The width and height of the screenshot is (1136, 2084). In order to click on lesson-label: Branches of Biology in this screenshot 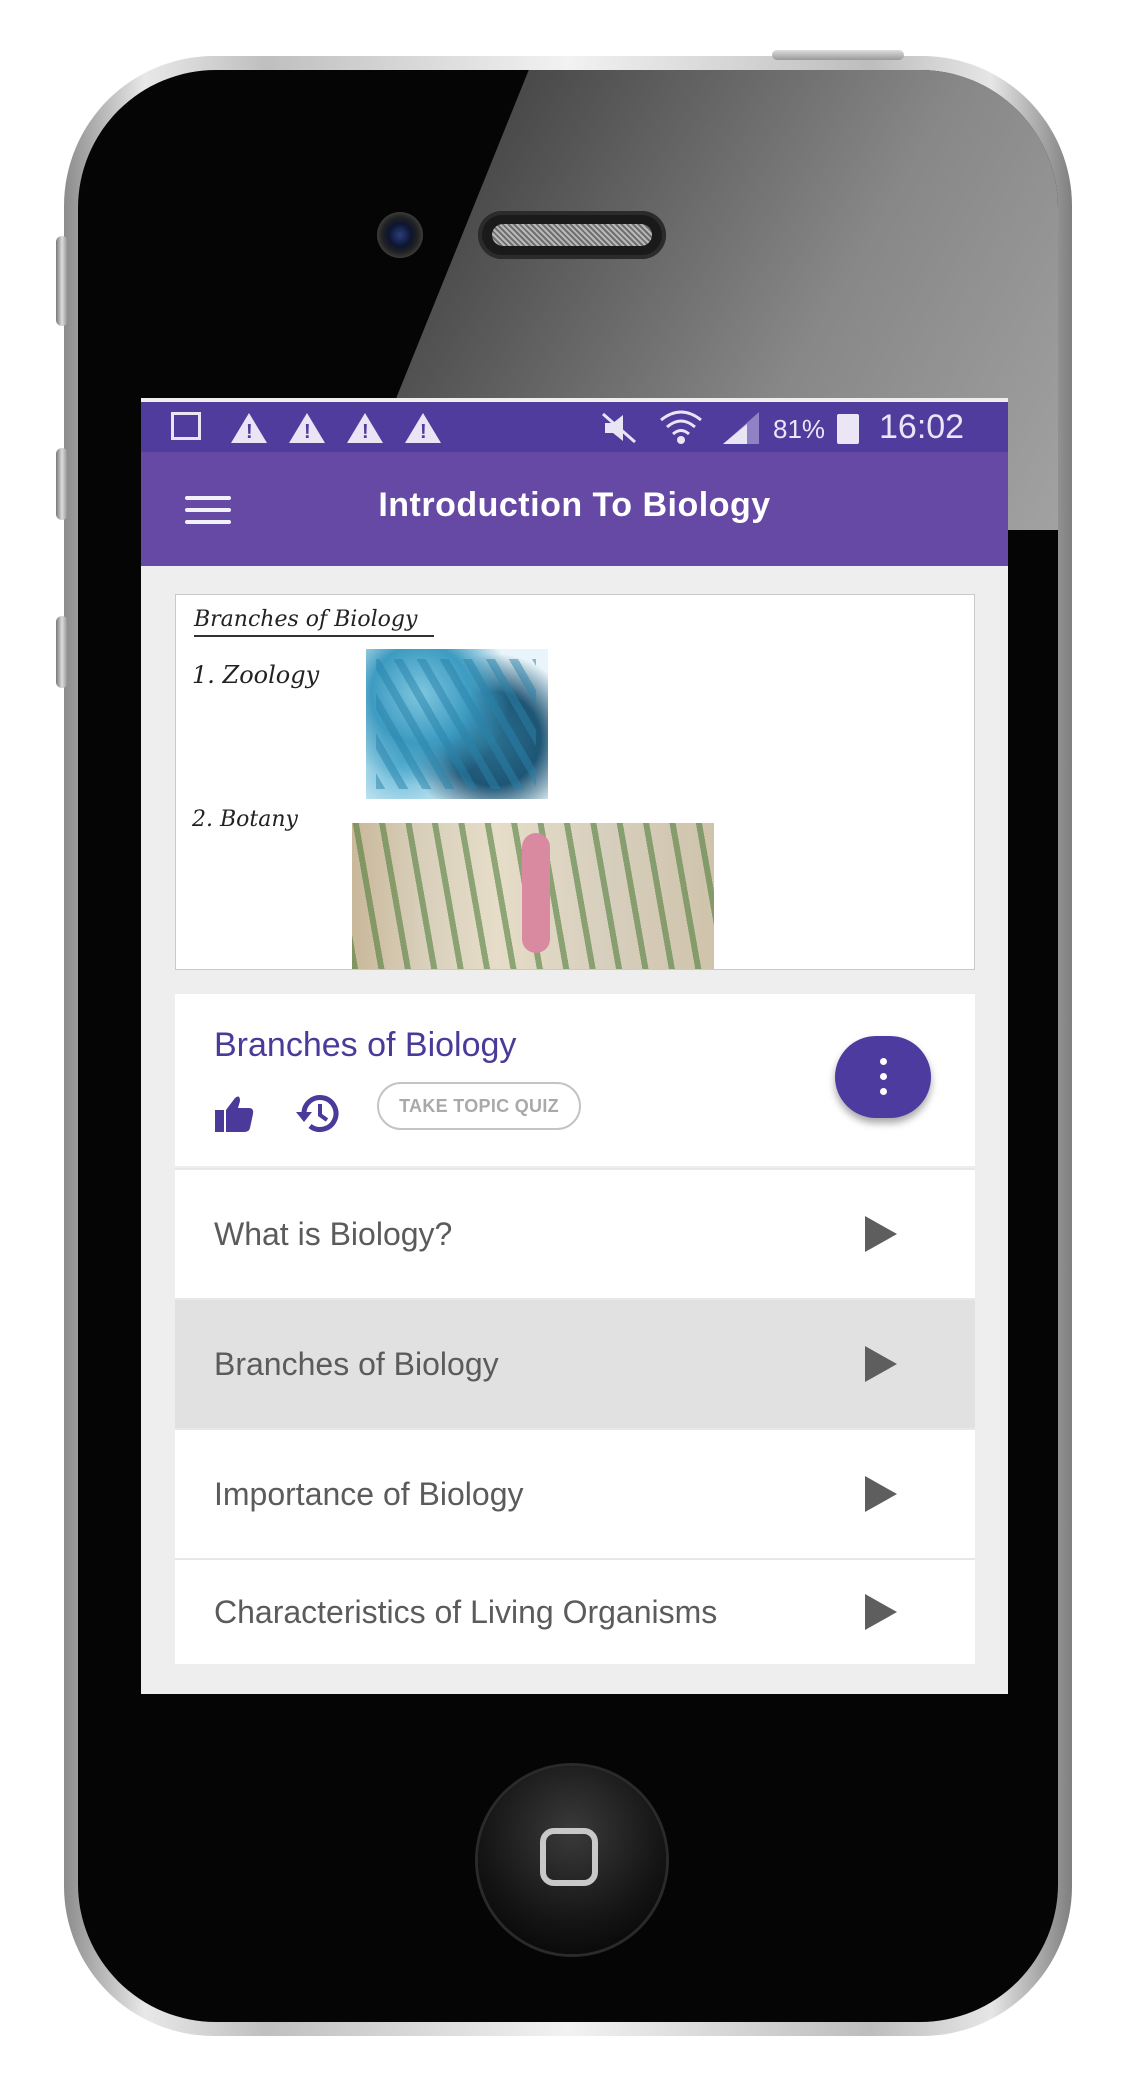, I will do `click(356, 1364)`.